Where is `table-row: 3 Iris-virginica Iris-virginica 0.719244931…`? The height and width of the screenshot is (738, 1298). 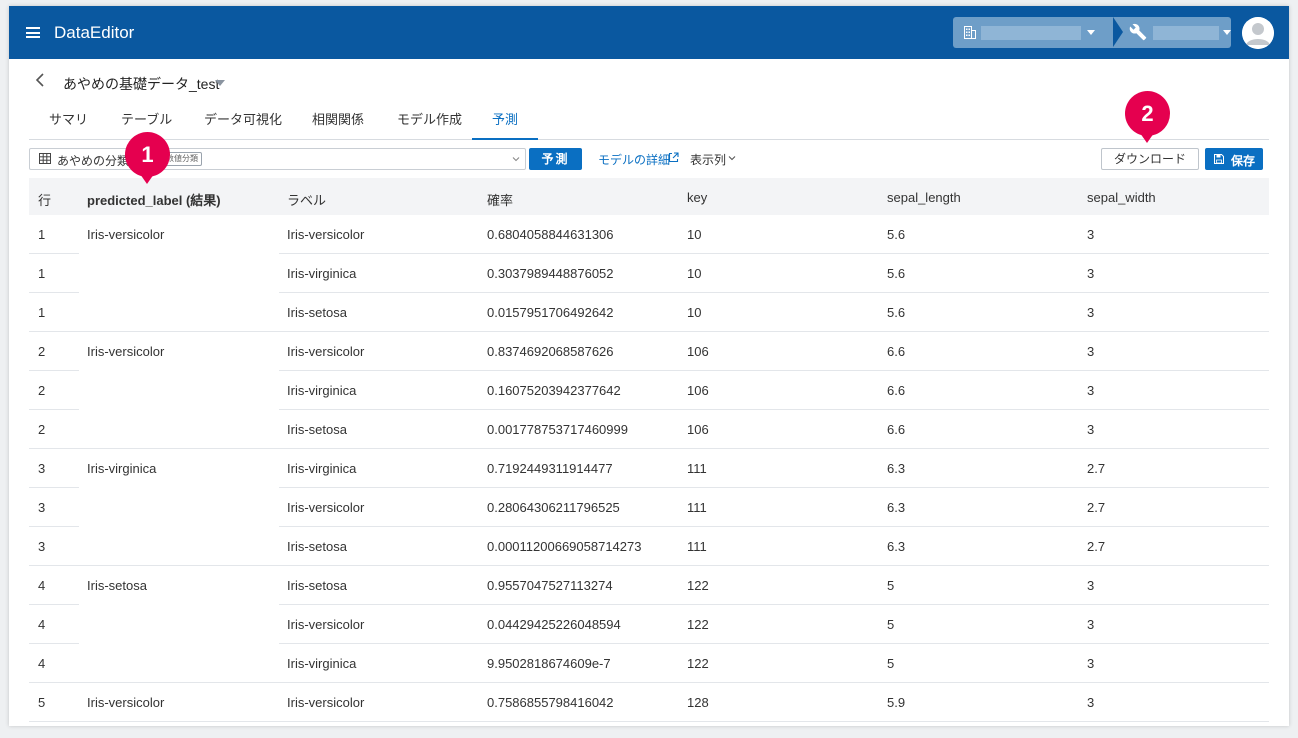
table-row: 3 Iris-virginica Iris-virginica 0.719244931… is located at coordinates (649, 468).